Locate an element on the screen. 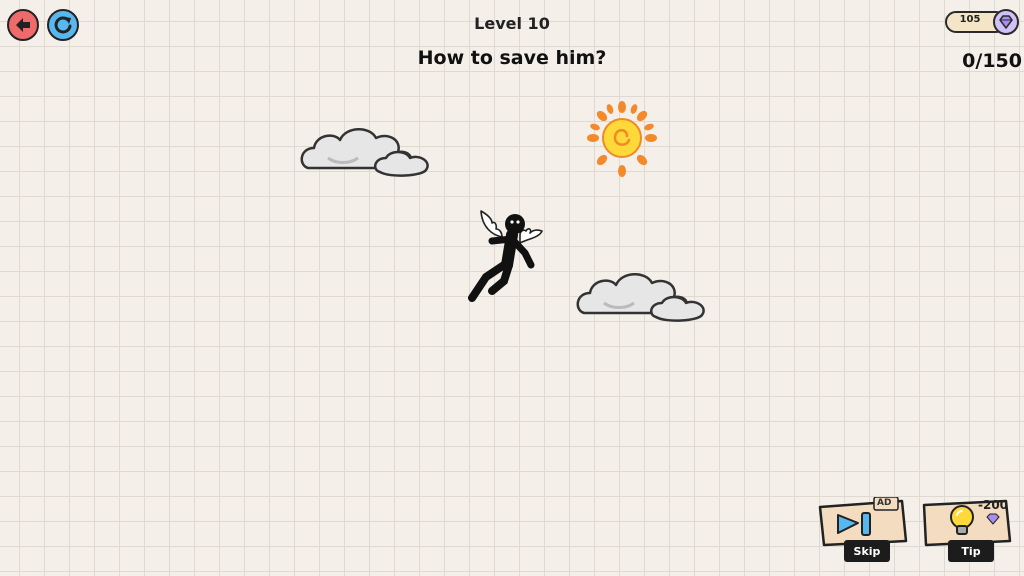  tip-label: Tip is located at coordinates (971, 551).